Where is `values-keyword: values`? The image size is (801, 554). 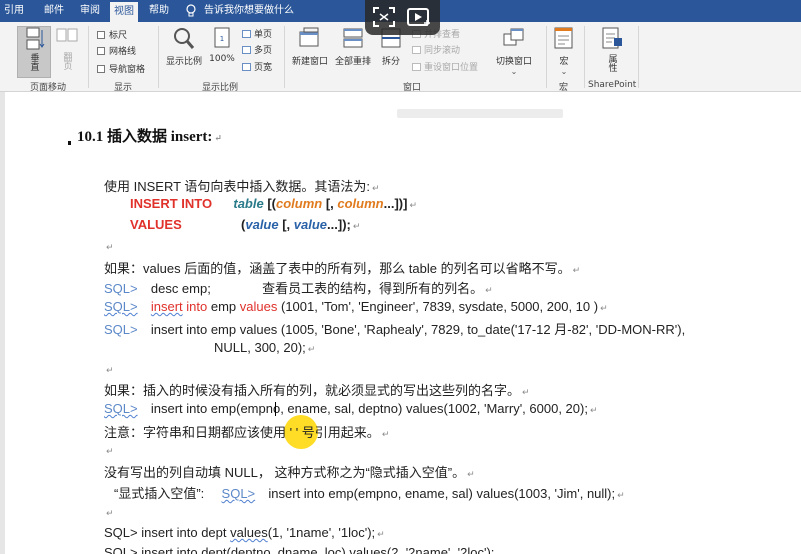
values-keyword: values is located at coordinates (258, 306).